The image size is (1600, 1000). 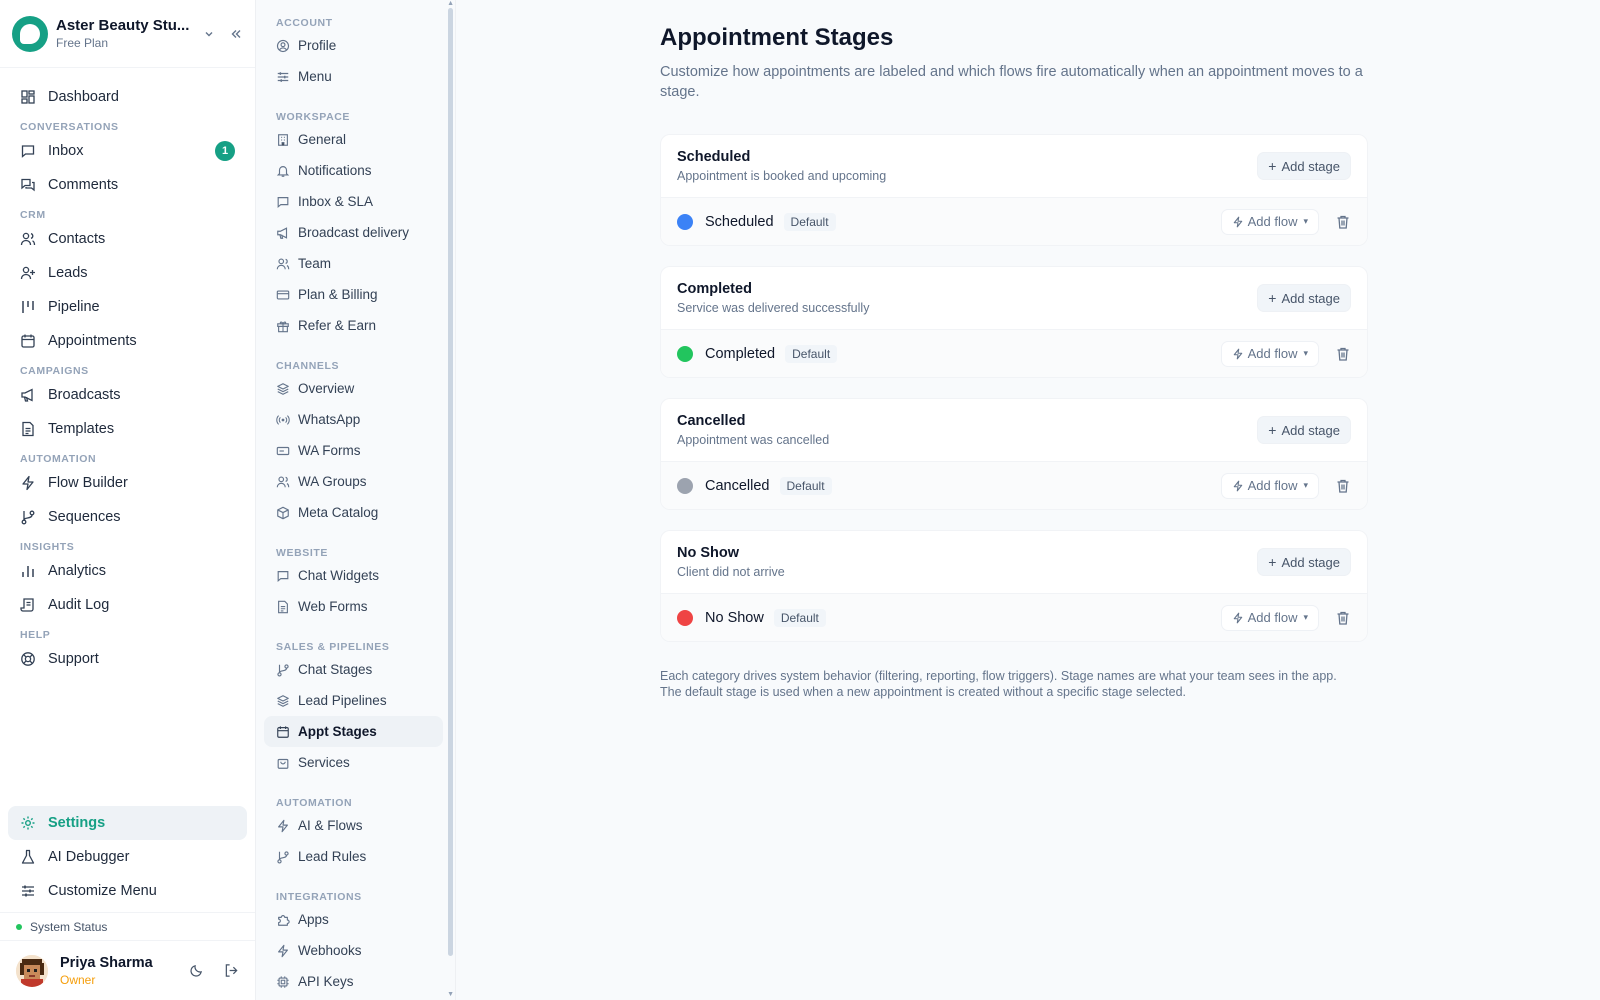 What do you see at coordinates (302, 553) in the screenshot?
I see `settings-section-website: WEBSITE` at bounding box center [302, 553].